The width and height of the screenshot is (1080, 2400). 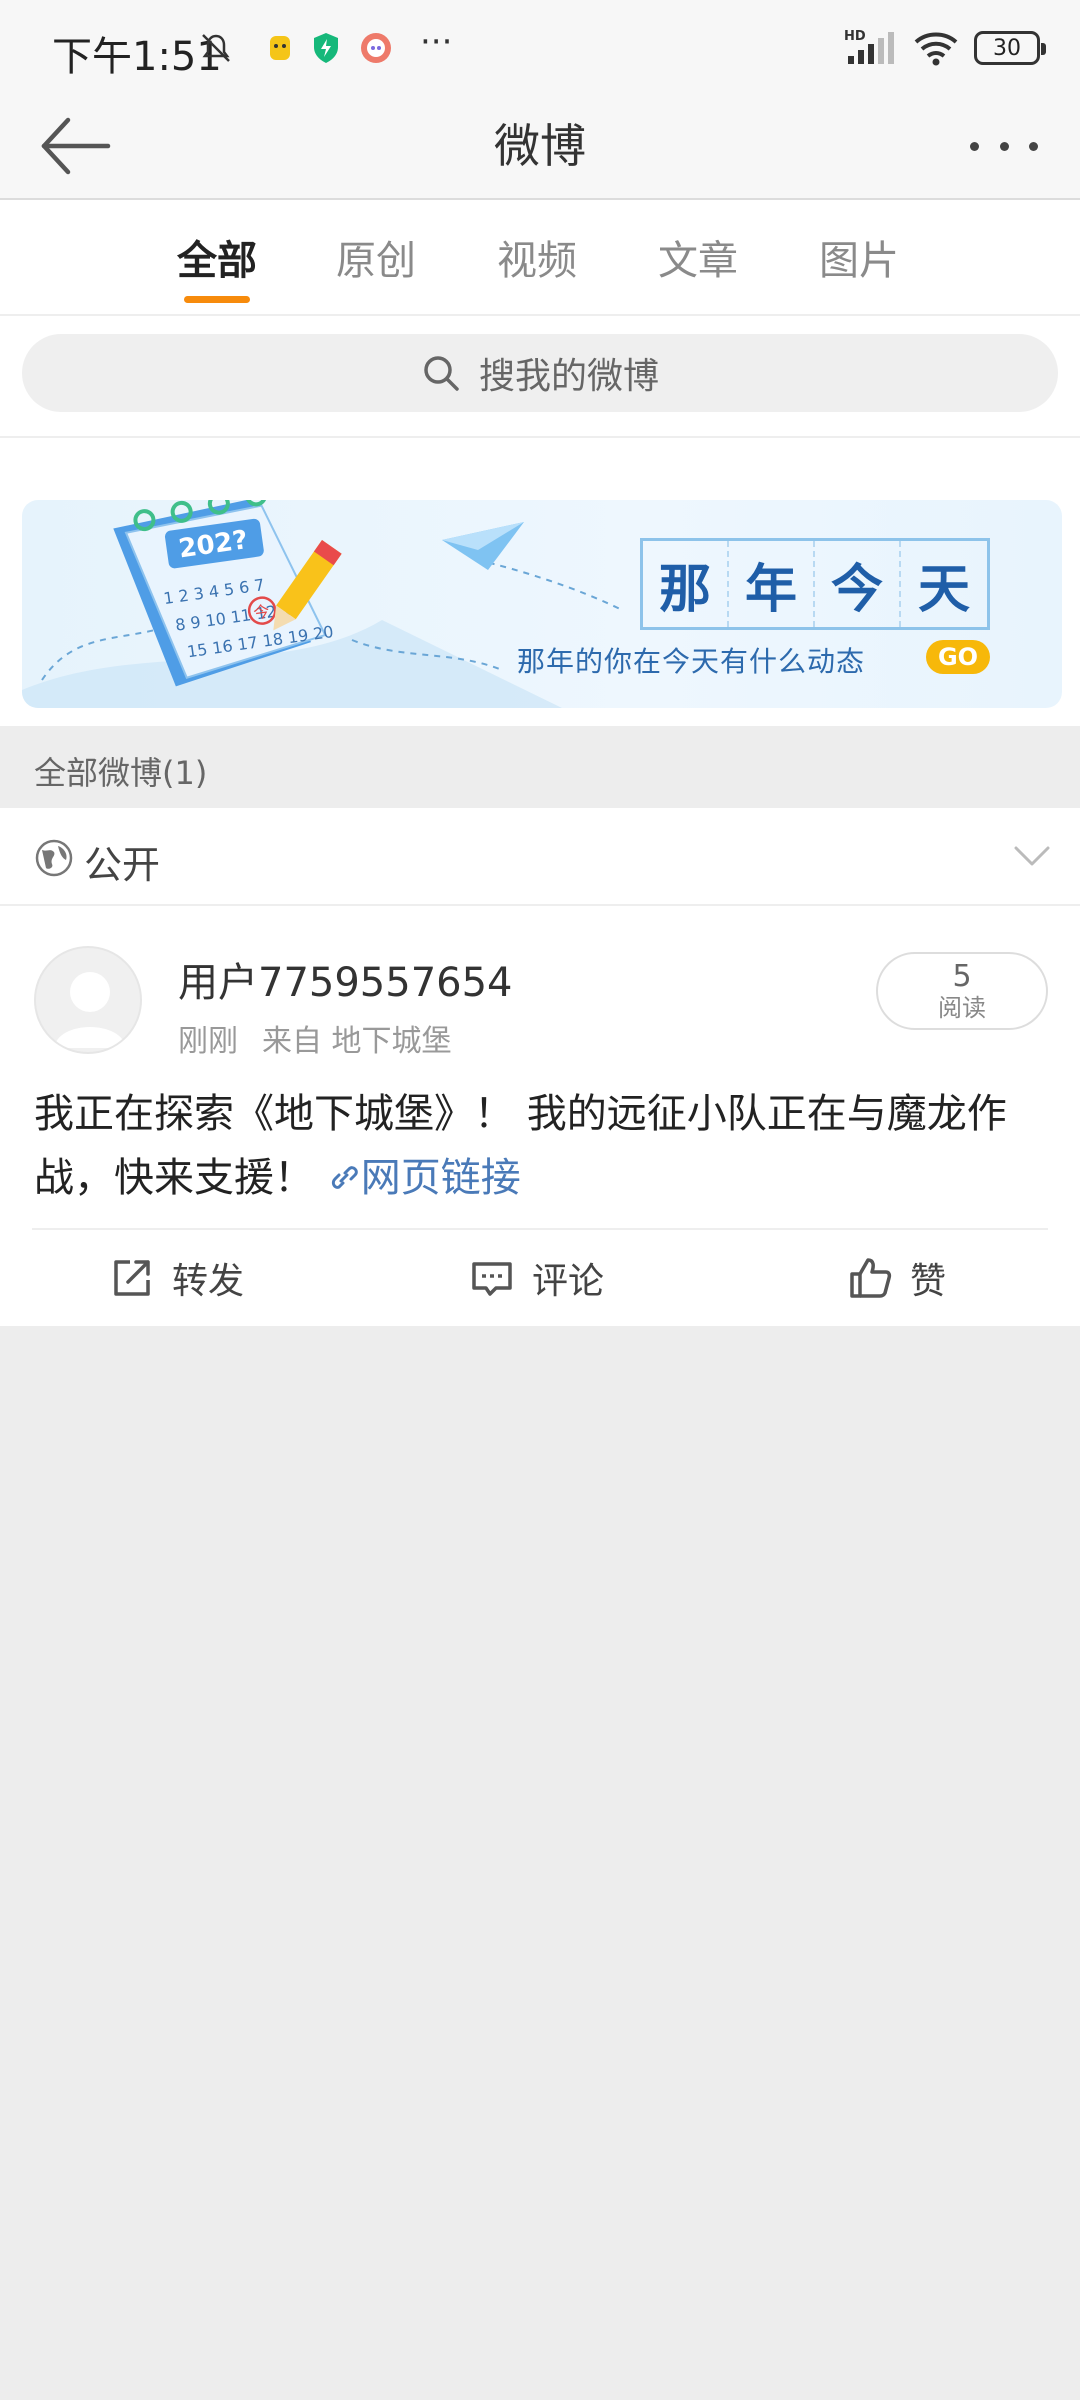 I want to click on cellular-signal-icon: HD, so click(x=869, y=46).